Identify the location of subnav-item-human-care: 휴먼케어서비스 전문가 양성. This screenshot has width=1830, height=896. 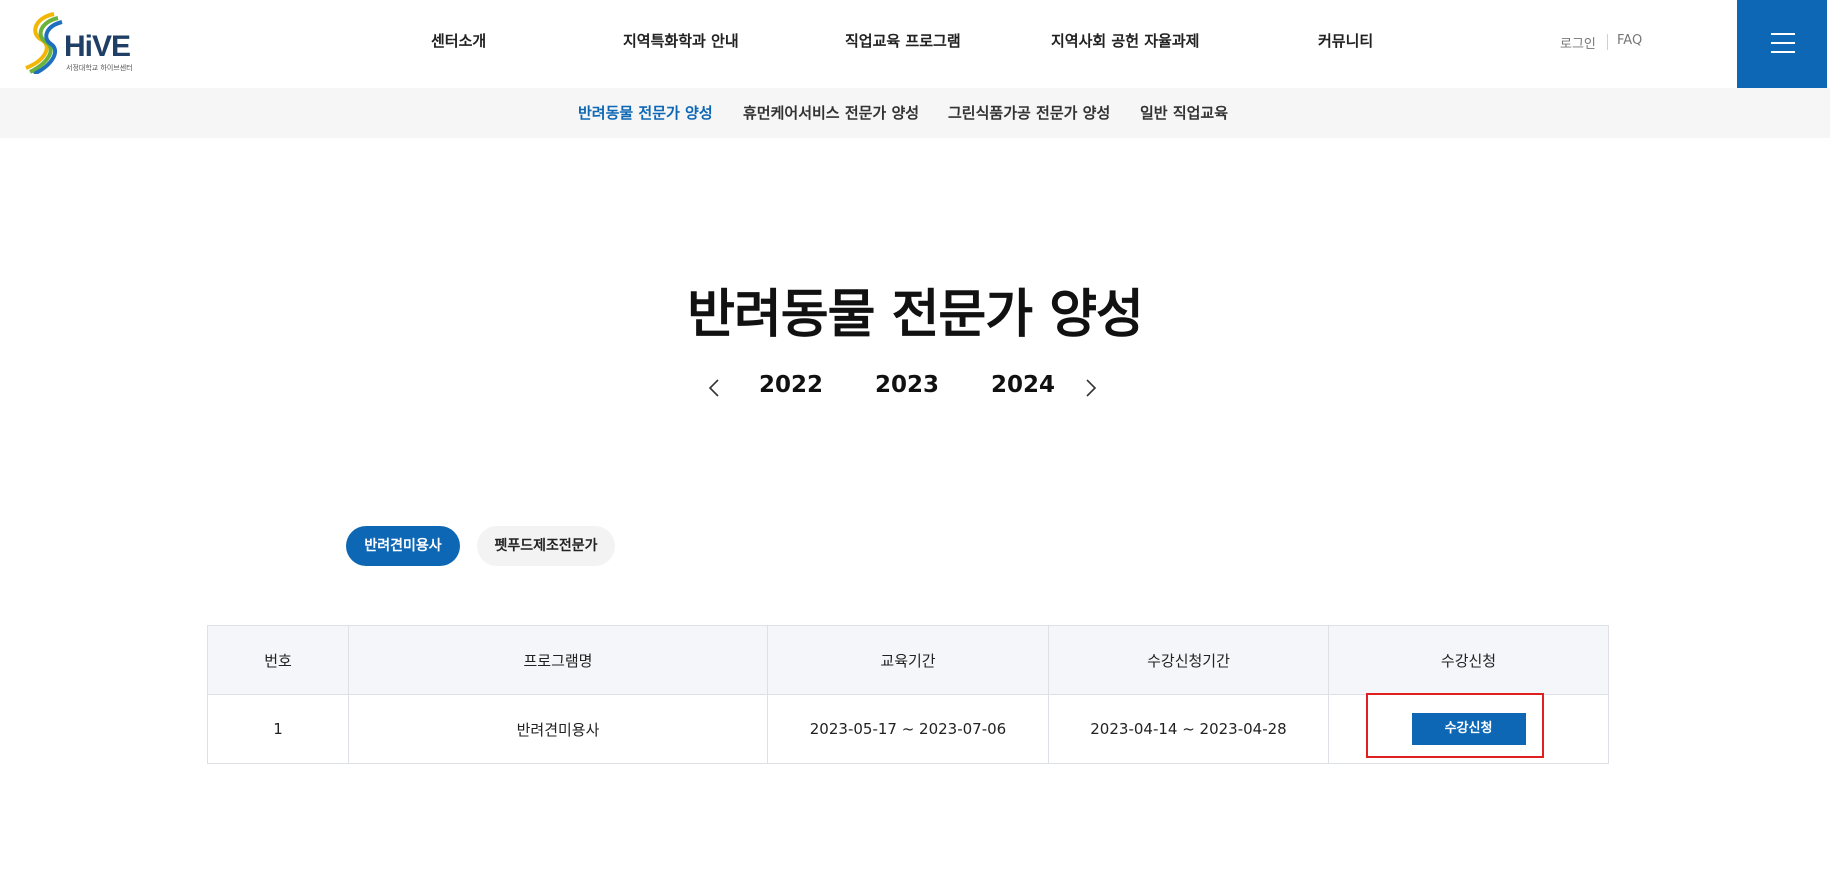
(831, 112).